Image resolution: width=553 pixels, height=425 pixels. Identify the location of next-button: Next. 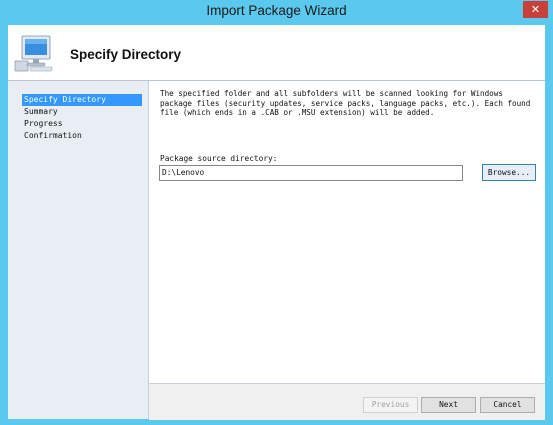
(448, 405).